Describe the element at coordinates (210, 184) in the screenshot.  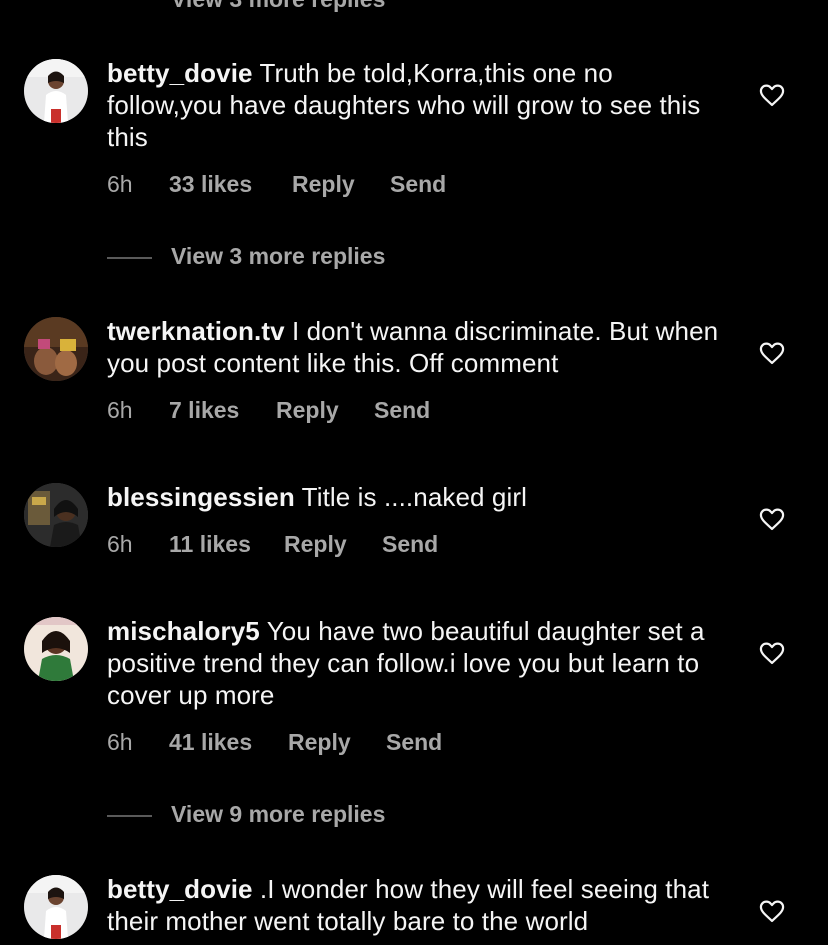
I see `likes-count: 33 likes` at that location.